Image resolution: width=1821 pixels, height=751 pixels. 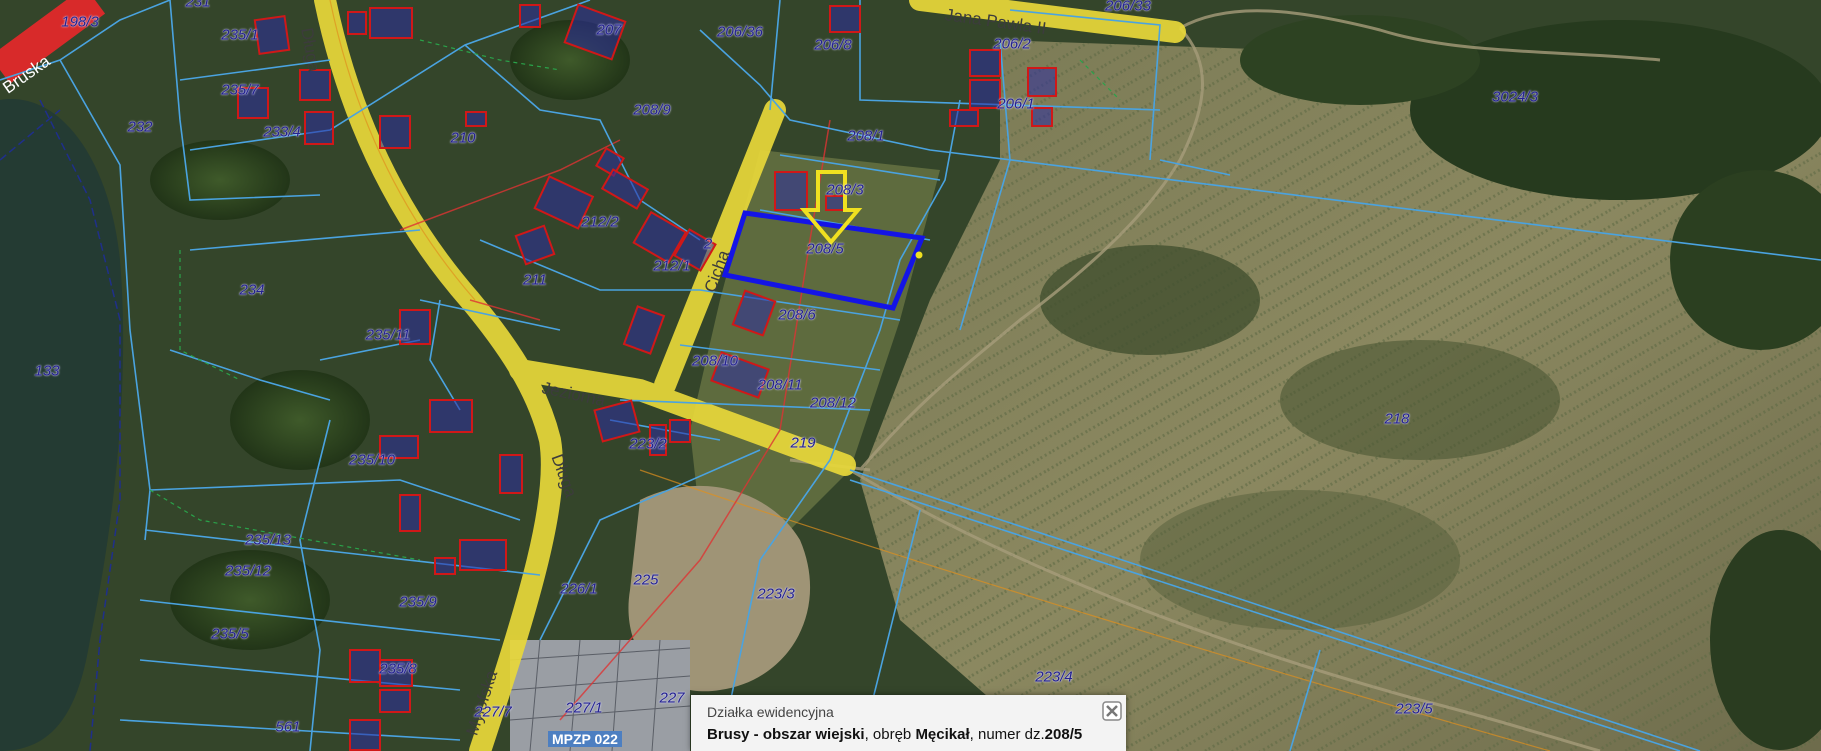 What do you see at coordinates (372, 460) in the screenshot?
I see `parcel-label: 235/10` at bounding box center [372, 460].